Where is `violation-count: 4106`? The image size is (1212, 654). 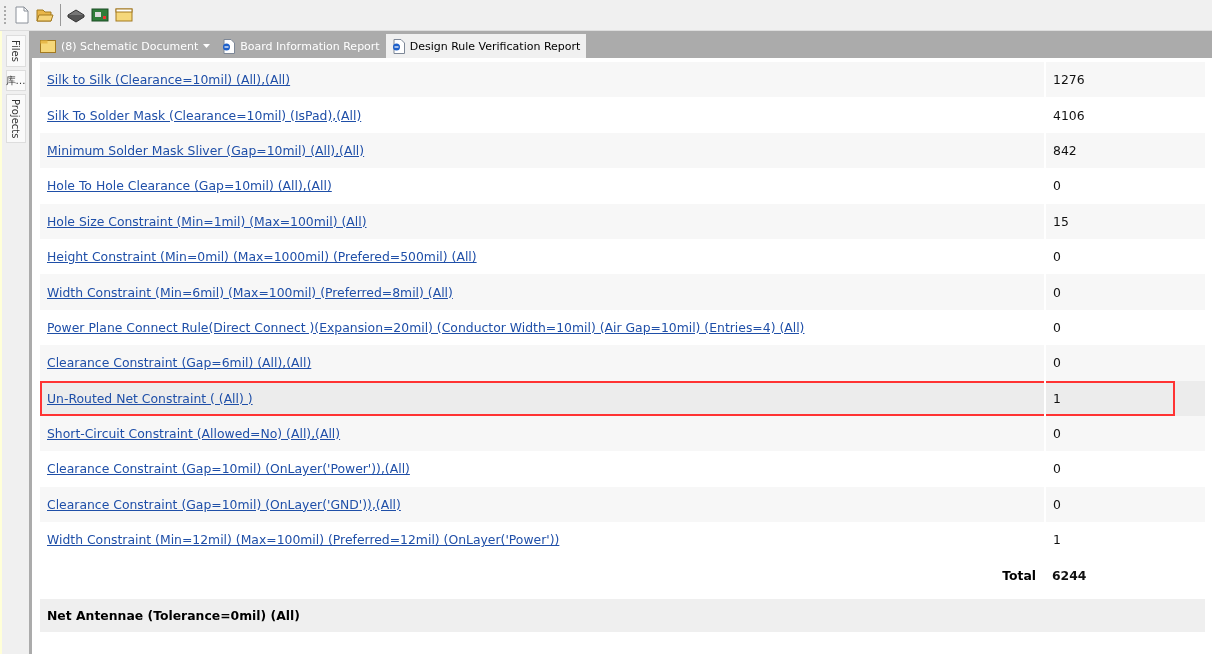 violation-count: 4106 is located at coordinates (1125, 115).